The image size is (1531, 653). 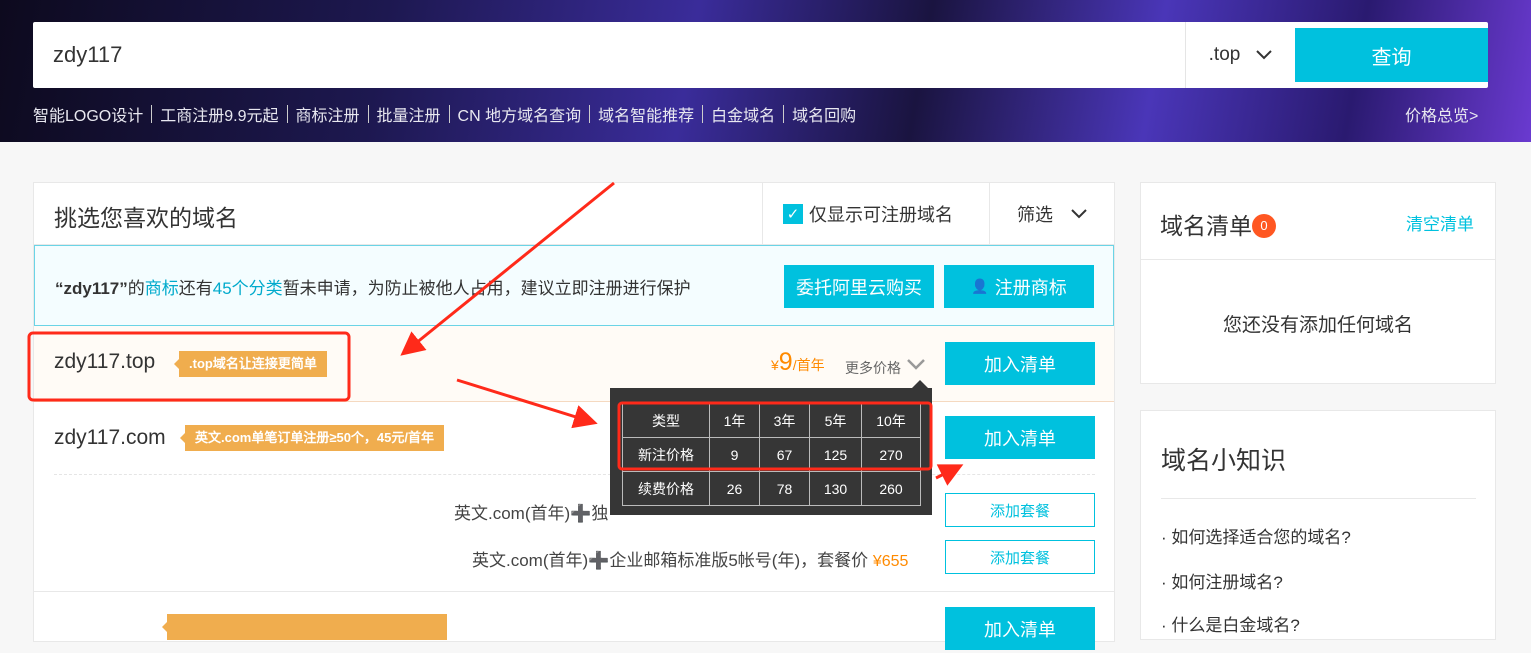 What do you see at coordinates (1224, 54) in the screenshot?
I see `suffix-value: .top` at bounding box center [1224, 54].